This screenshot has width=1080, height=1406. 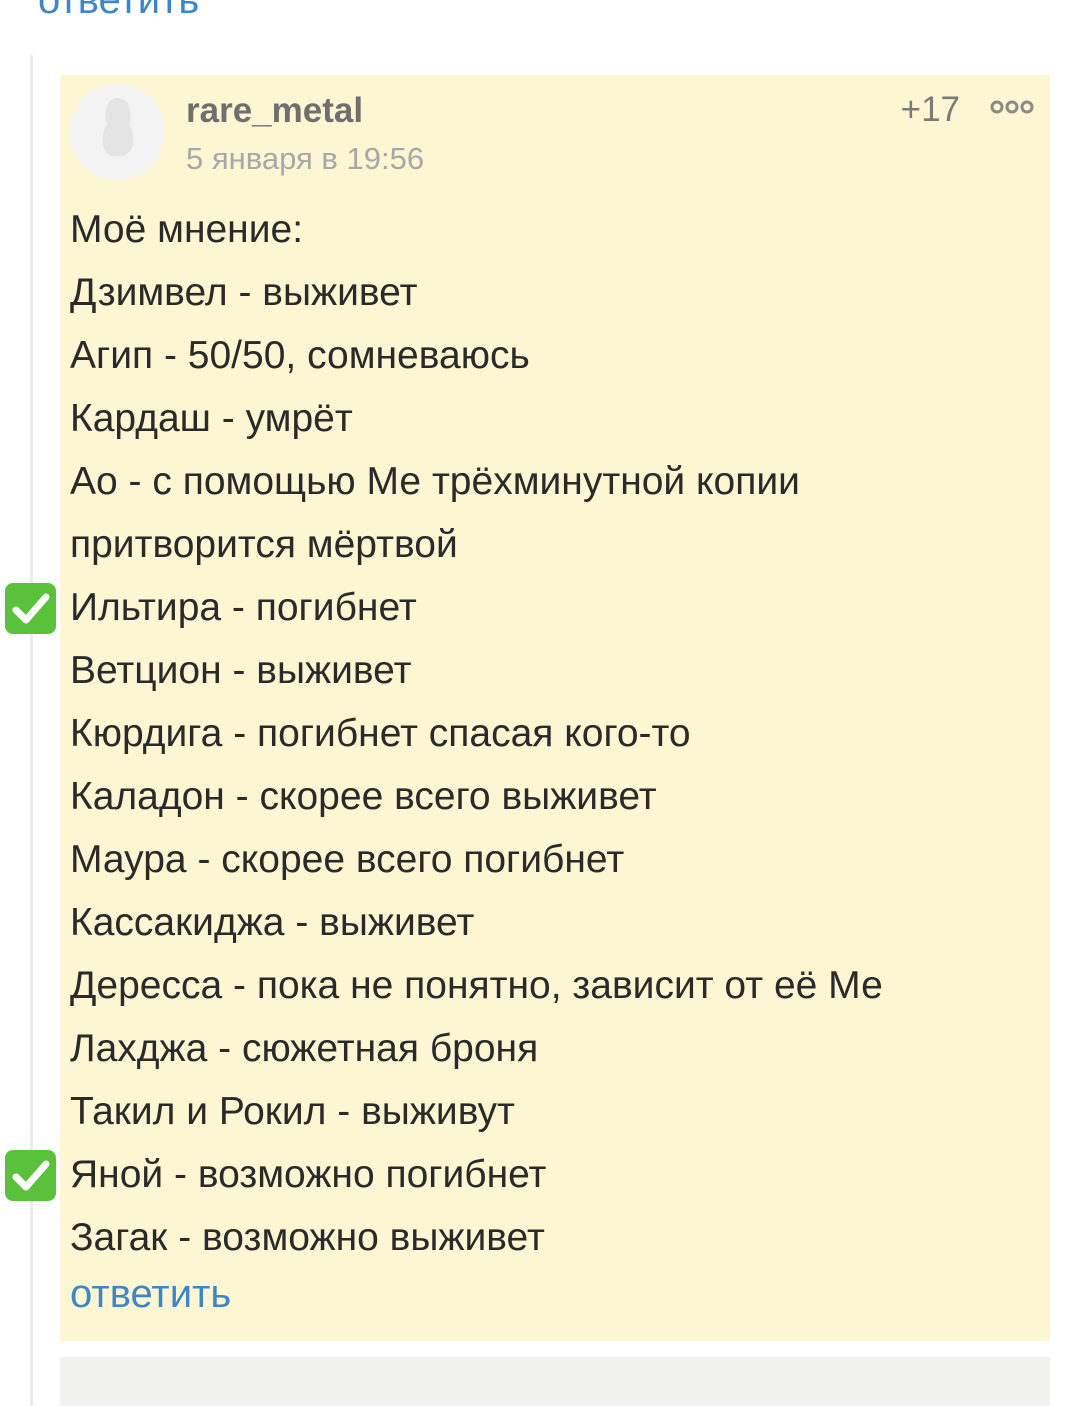 What do you see at coordinates (118, 11) in the screenshot?
I see `previous-comment-reply-link: ответить` at bounding box center [118, 11].